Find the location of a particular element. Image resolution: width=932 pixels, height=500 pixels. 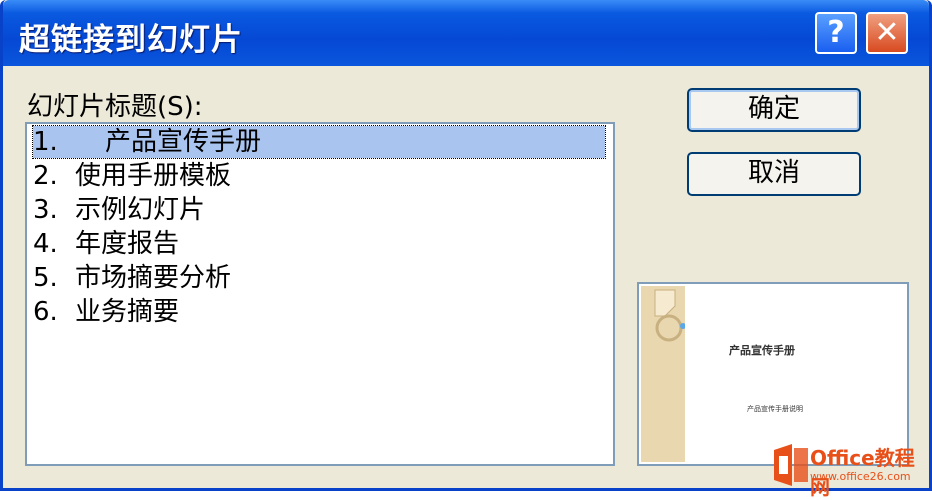

preview-slide-title: 产品宣传手册 is located at coordinates (762, 350).